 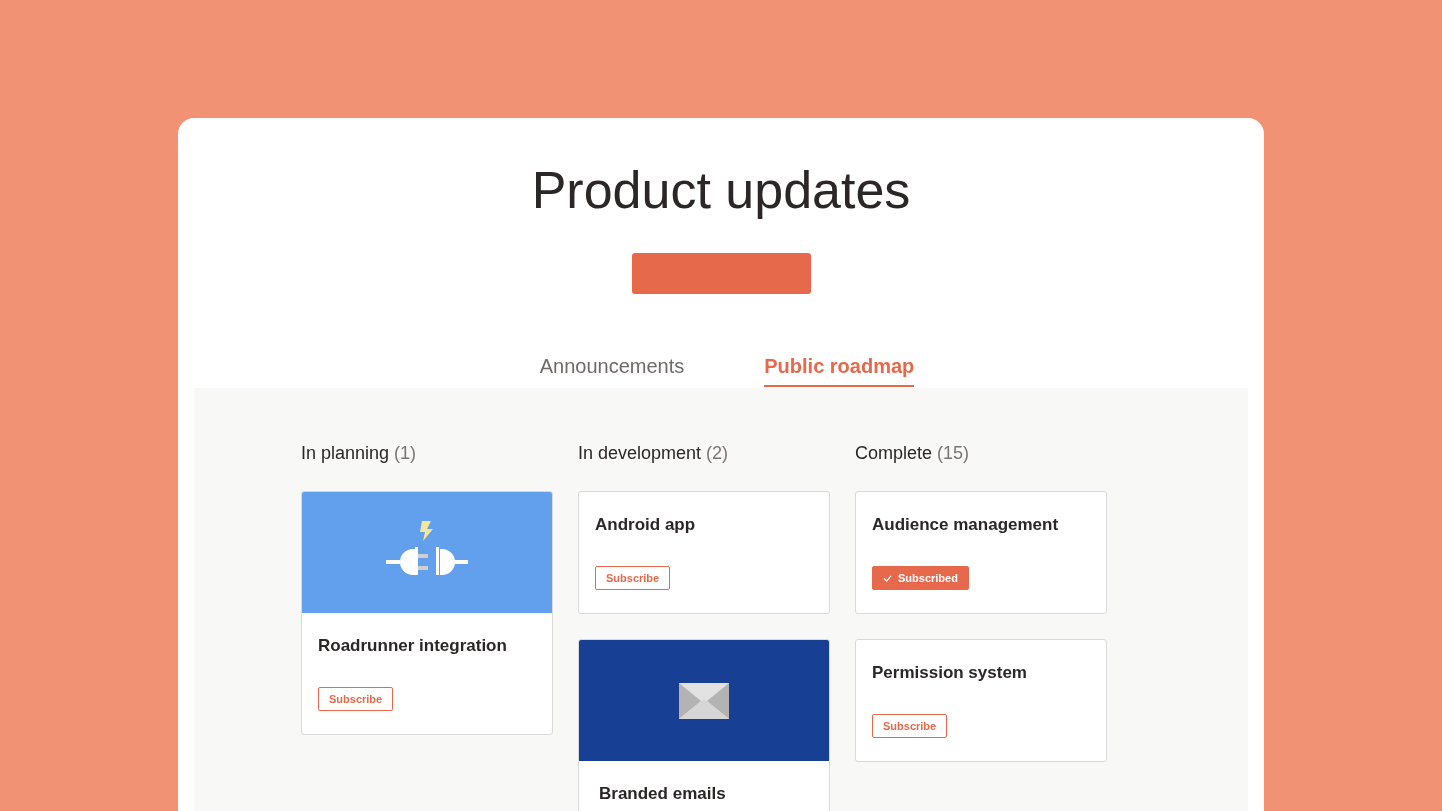 What do you see at coordinates (640, 453) in the screenshot?
I see `column-title: In development` at bounding box center [640, 453].